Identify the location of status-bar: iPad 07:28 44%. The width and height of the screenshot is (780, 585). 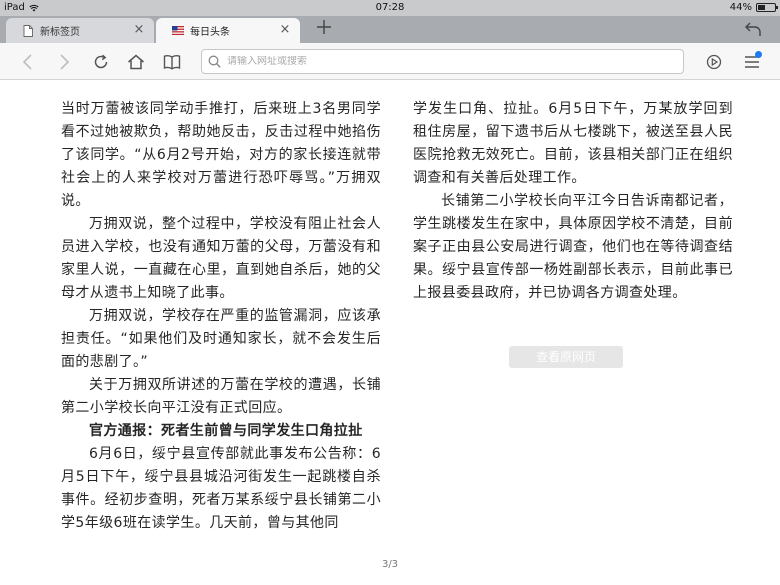
(390, 8).